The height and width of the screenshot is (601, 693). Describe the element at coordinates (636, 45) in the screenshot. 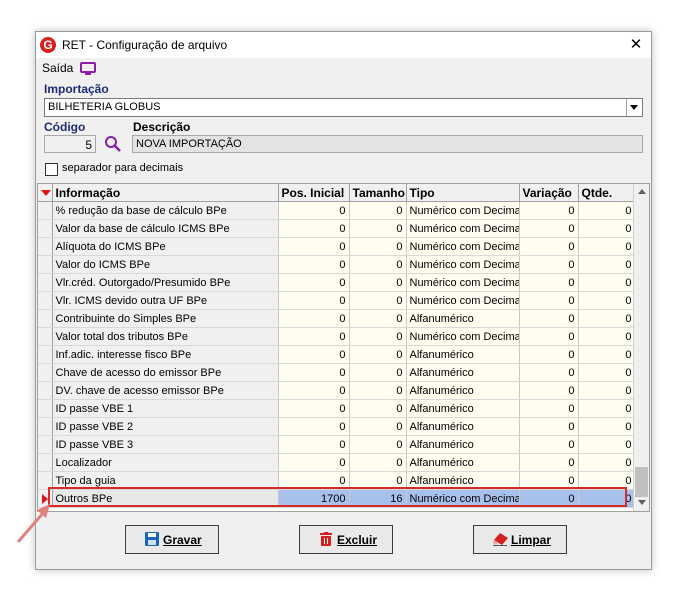

I see `close-button: ✕` at that location.